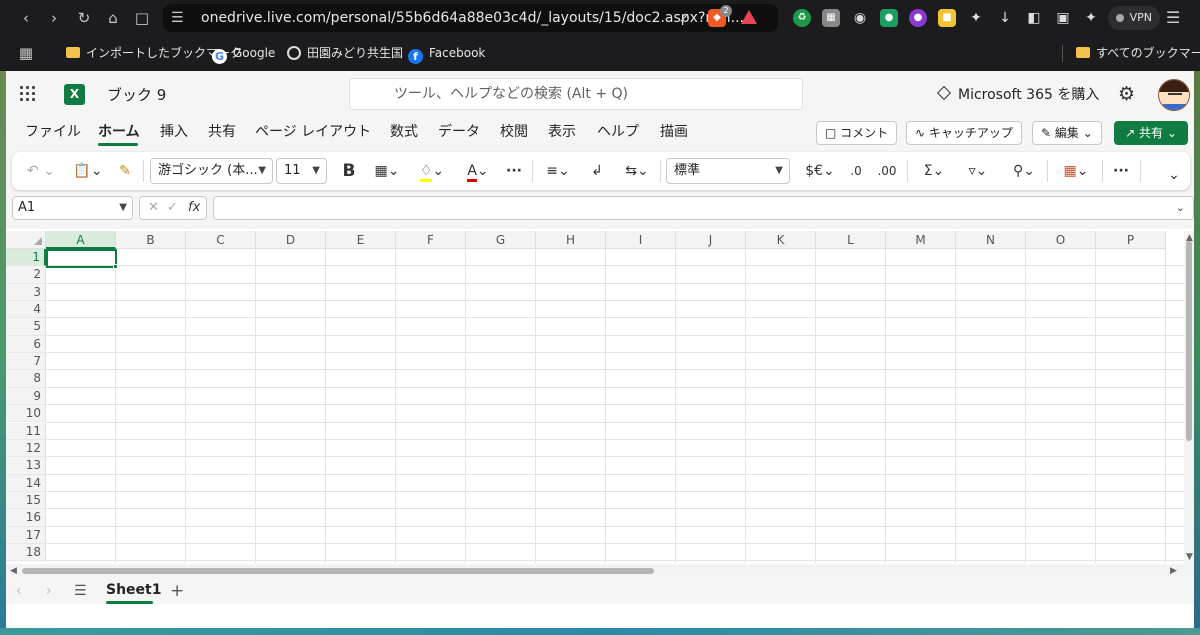 The image size is (1200, 635). I want to click on share-button: ↗ 共有 ⌄, so click(1151, 133).